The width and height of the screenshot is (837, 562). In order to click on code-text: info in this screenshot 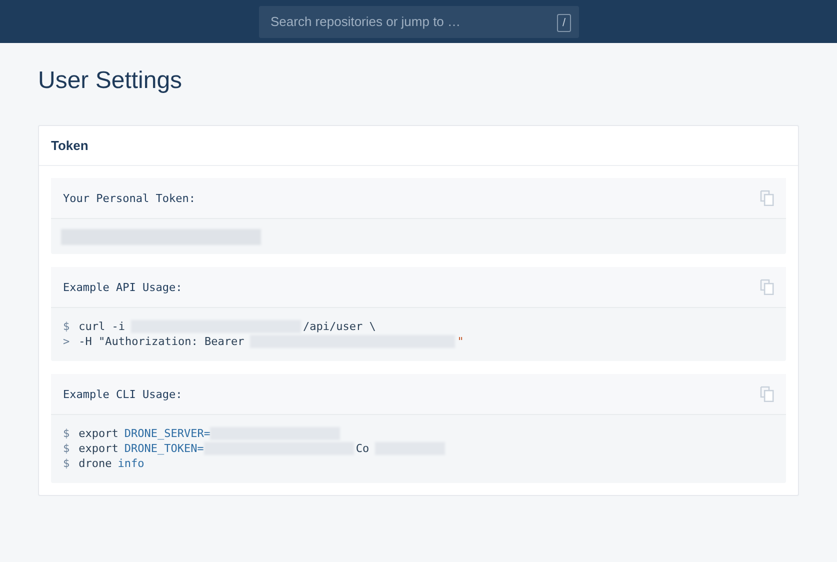, I will do `click(131, 463)`.